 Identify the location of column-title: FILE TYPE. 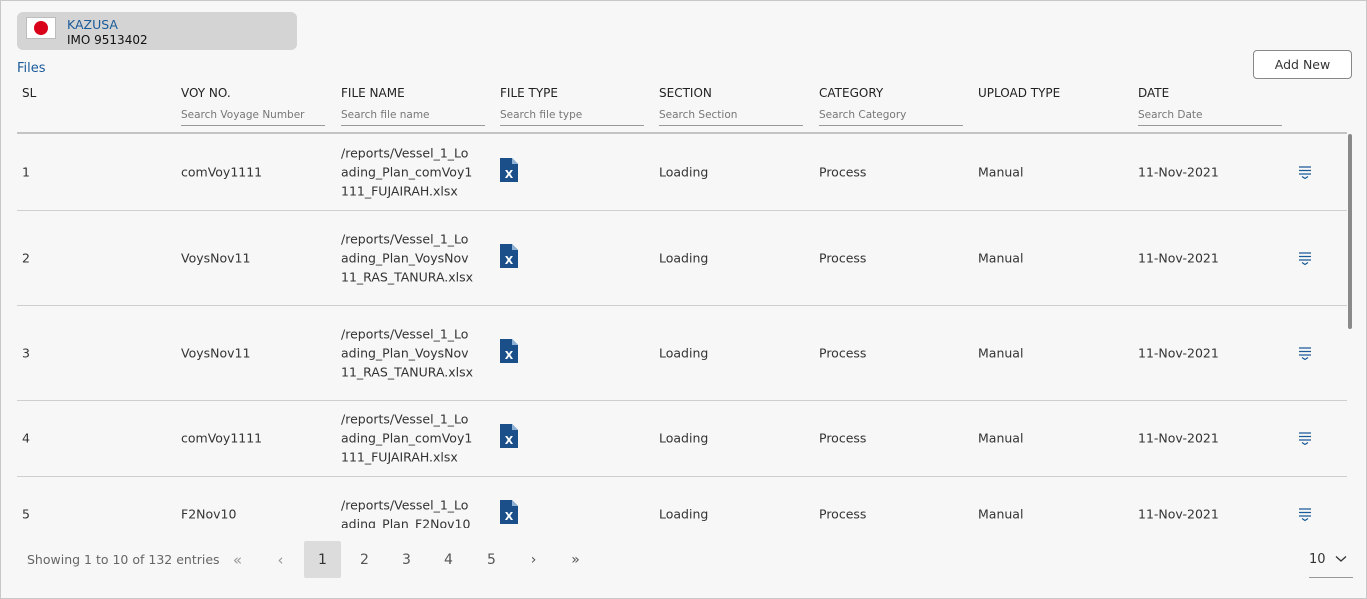
(529, 93).